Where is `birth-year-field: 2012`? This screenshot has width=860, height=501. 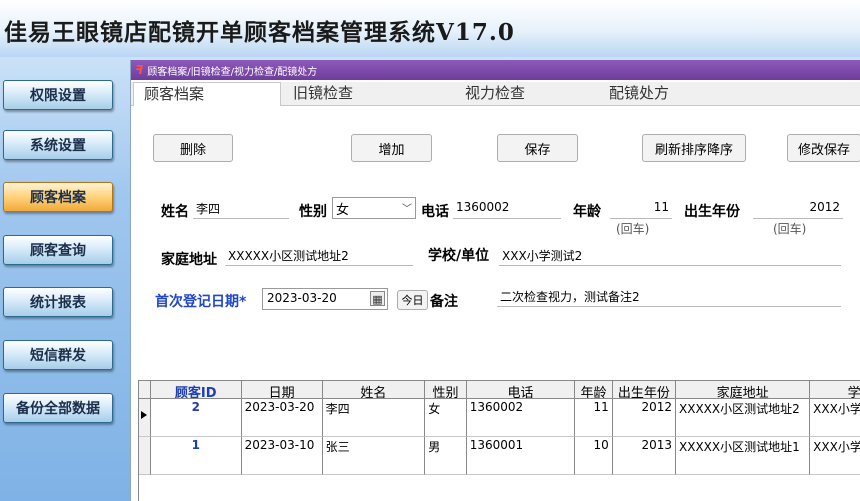
birth-year-field: 2012 is located at coordinates (798, 208).